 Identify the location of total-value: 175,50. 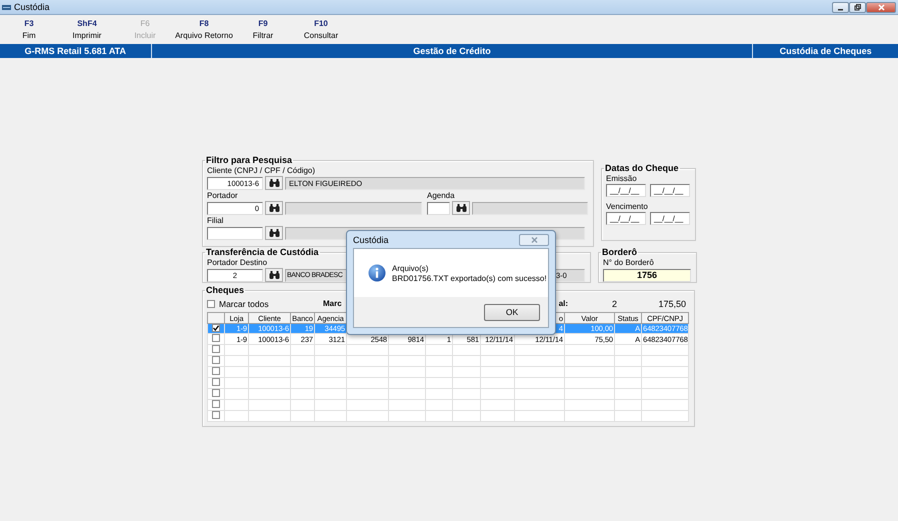
(672, 303).